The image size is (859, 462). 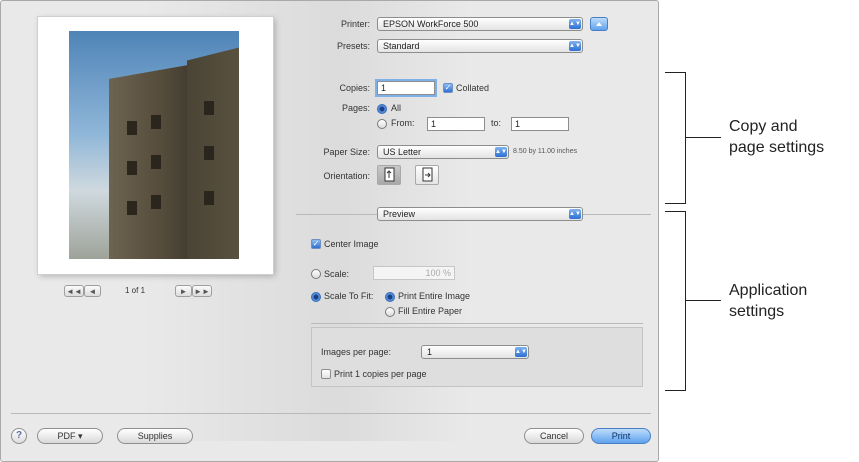 I want to click on supplies-button: Supplies, so click(x=155, y=436).